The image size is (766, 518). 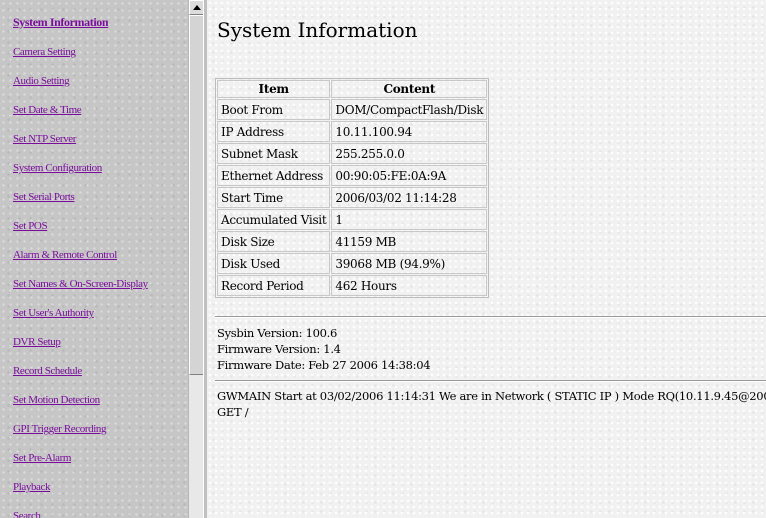 I want to click on cell-content: 39068 MB (94.9%), so click(x=409, y=263).